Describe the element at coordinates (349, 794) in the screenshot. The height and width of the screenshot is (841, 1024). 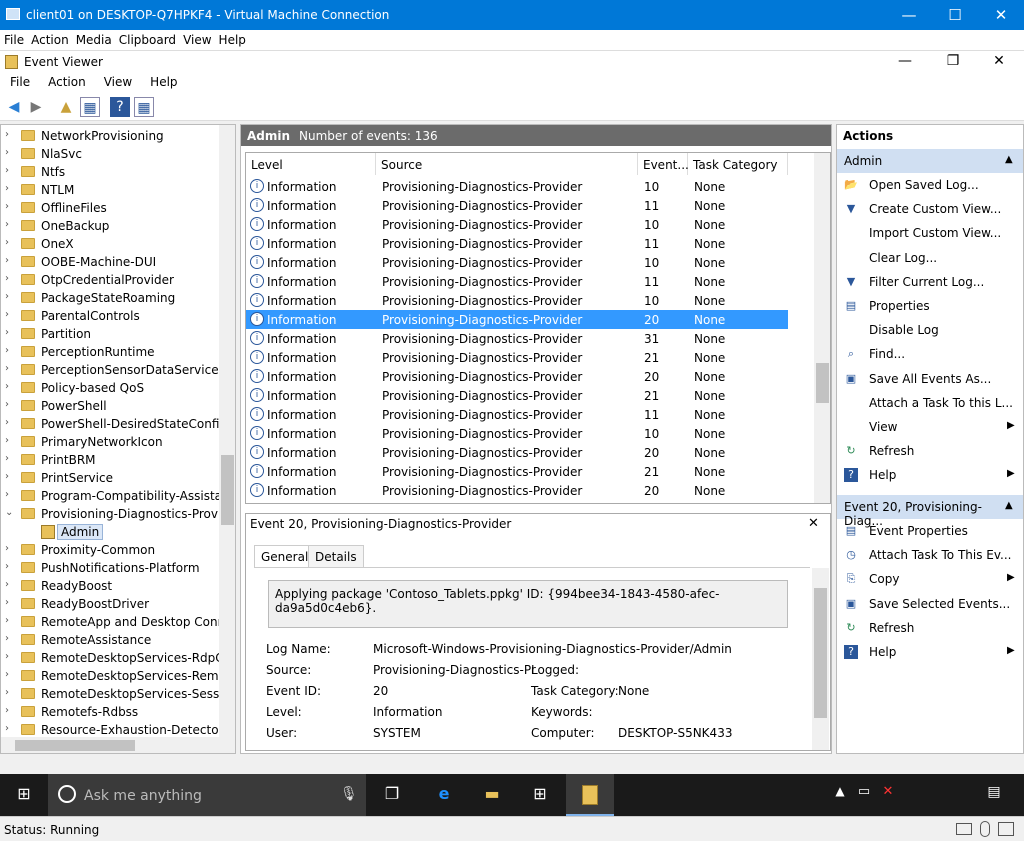
I see `microphone-icon: 🎙` at that location.